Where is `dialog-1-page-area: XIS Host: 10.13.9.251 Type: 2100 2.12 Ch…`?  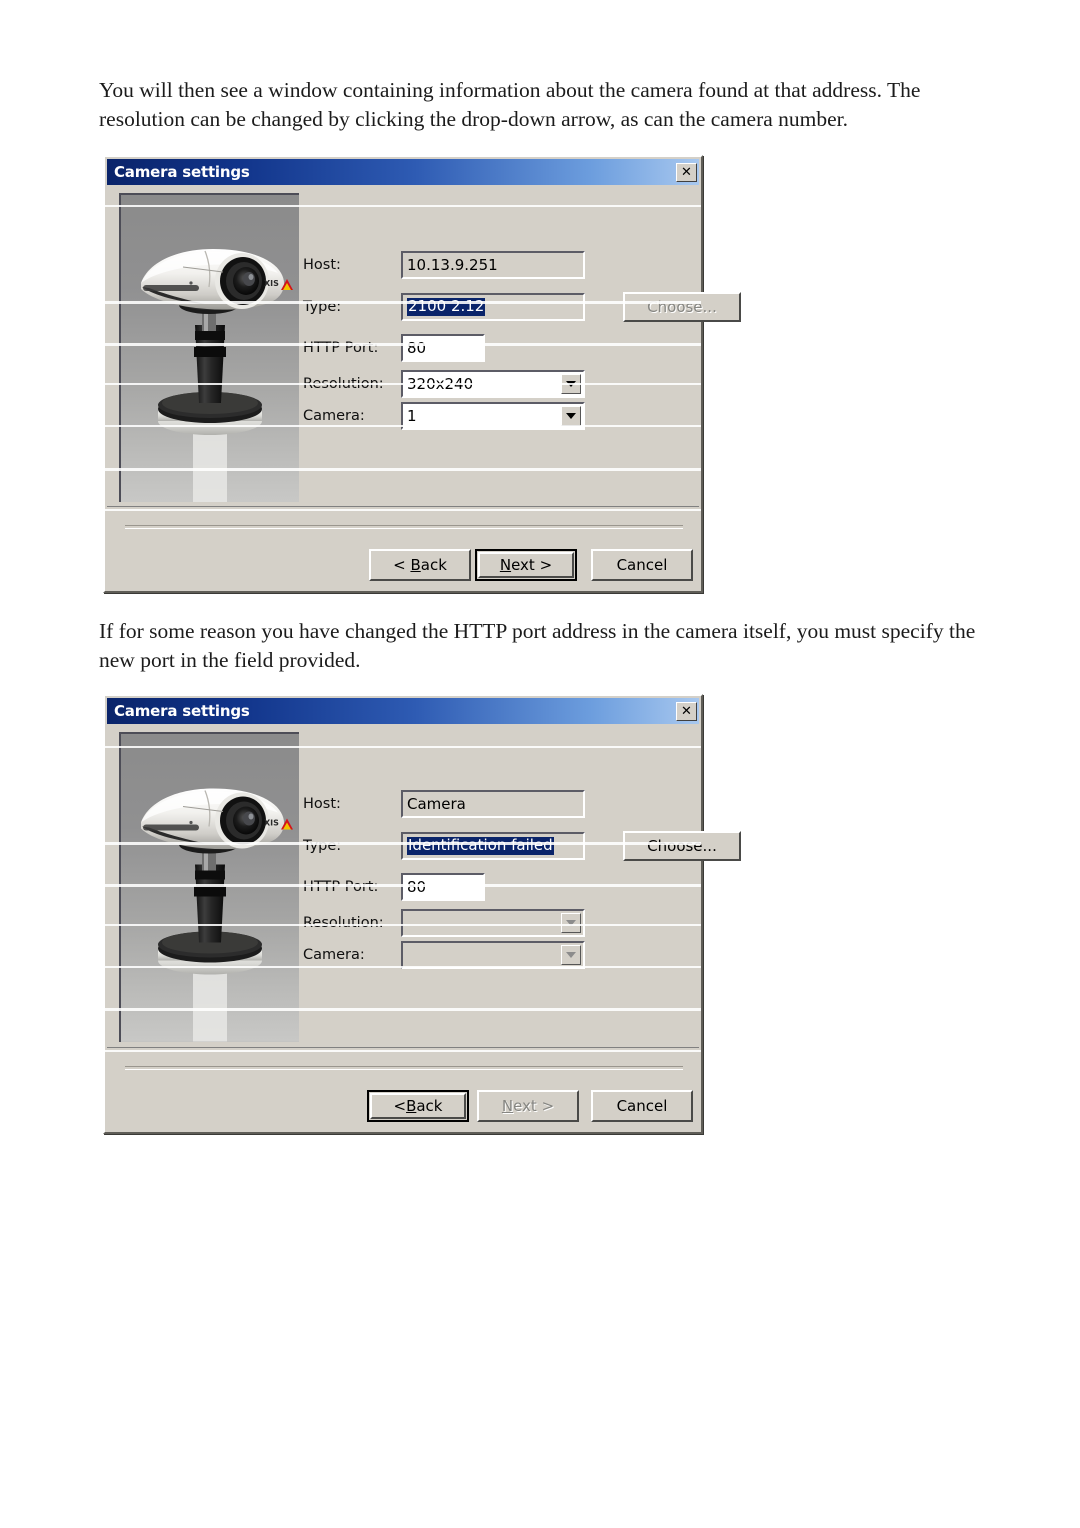
dialog-1-page-area: XIS Host: 10.13.9.251 Type: 2100 2.12 Ch… is located at coordinates (424, 347).